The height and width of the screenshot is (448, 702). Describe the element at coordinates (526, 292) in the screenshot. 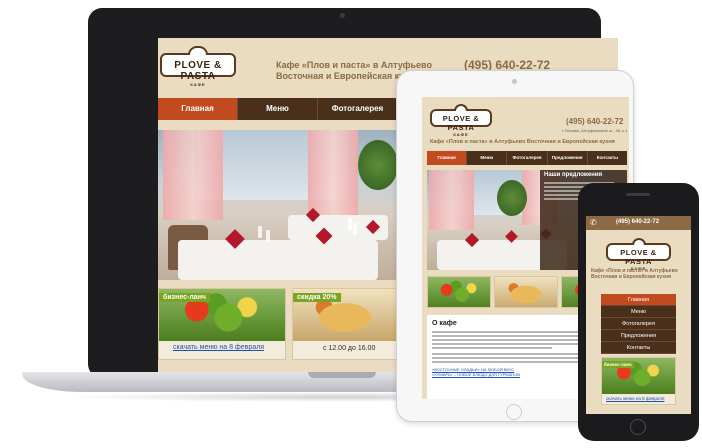

I see `discount-promo` at that location.